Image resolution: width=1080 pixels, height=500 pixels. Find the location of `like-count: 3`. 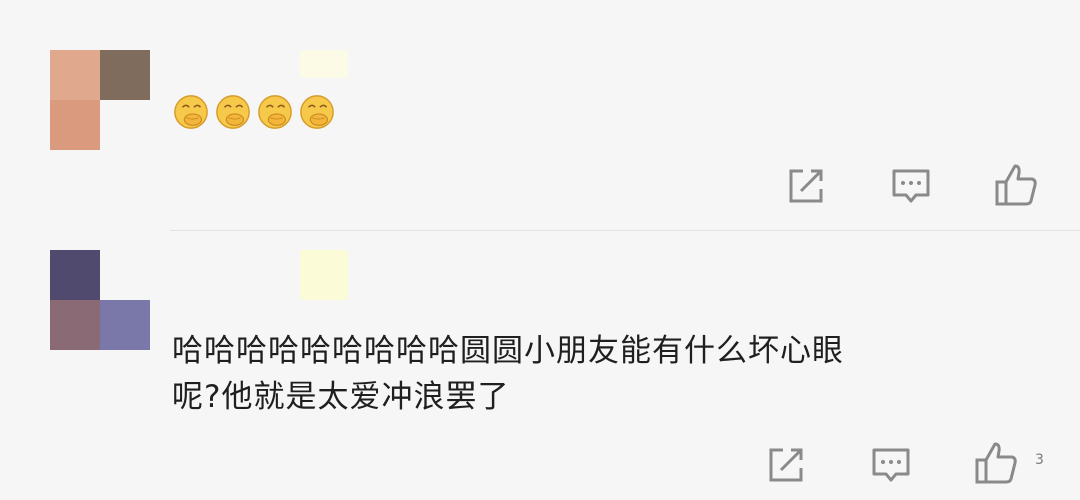

like-count: 3 is located at coordinates (1039, 460).